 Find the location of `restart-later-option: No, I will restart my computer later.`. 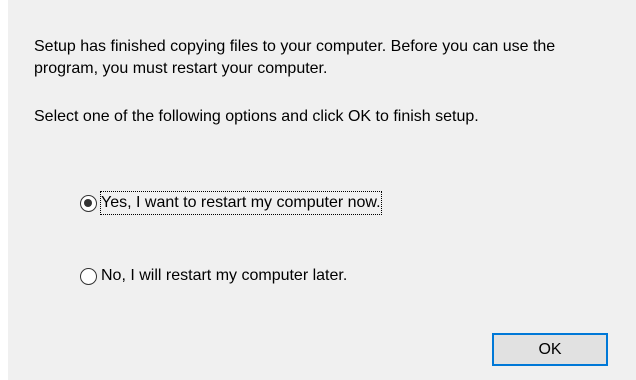

restart-later-option: No, I will restart my computer later. is located at coordinates (213, 276).